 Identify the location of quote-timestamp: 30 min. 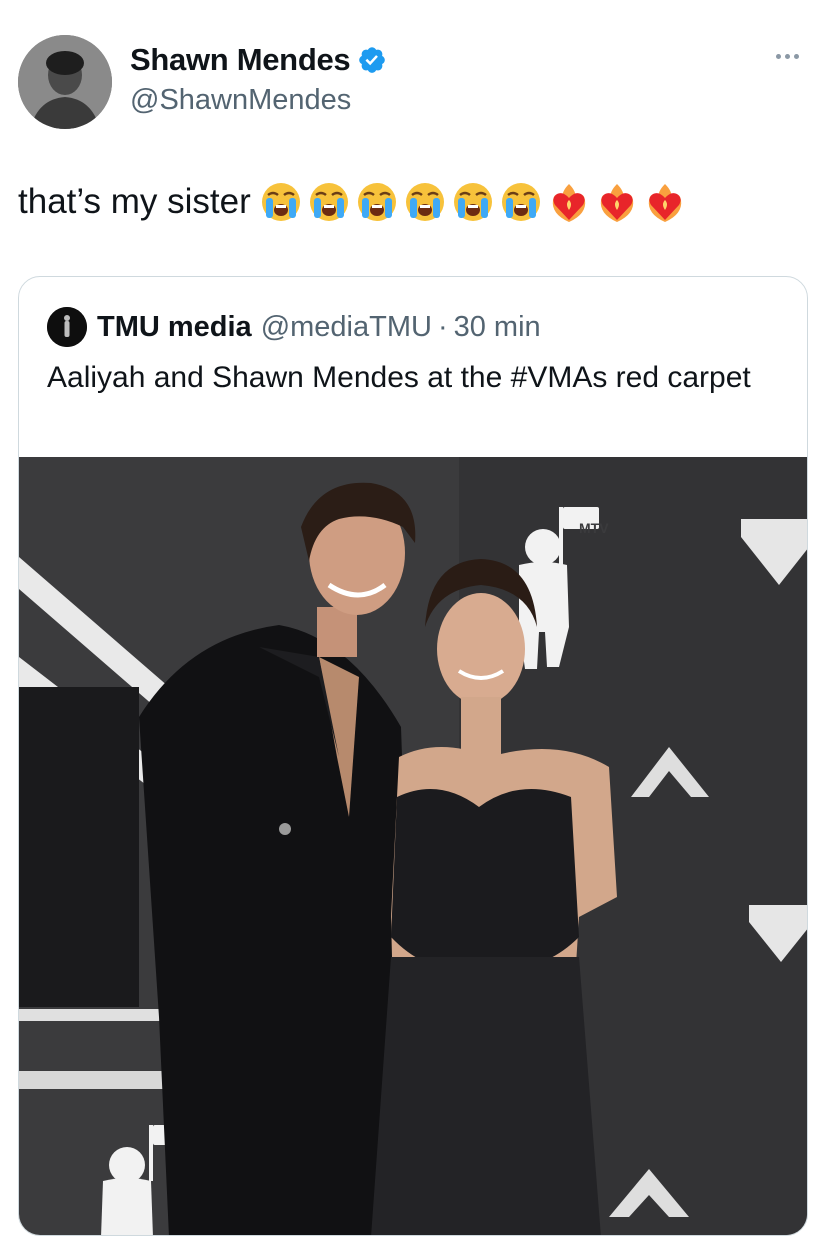
(497, 326).